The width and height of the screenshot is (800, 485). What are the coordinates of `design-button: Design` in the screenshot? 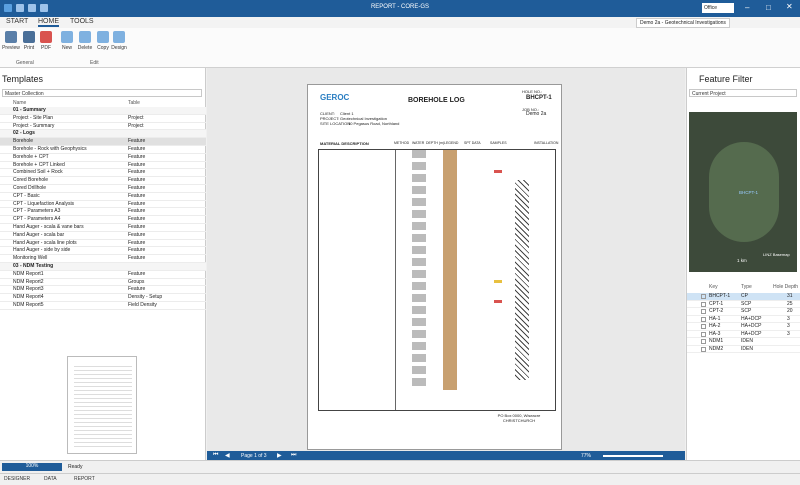 It's located at (119, 41).